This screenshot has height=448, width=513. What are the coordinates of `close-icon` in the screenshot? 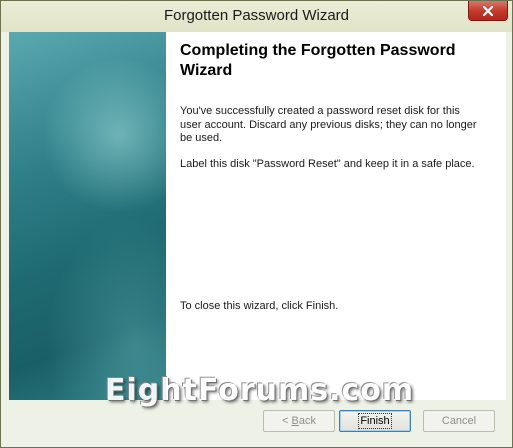 It's located at (488, 10).